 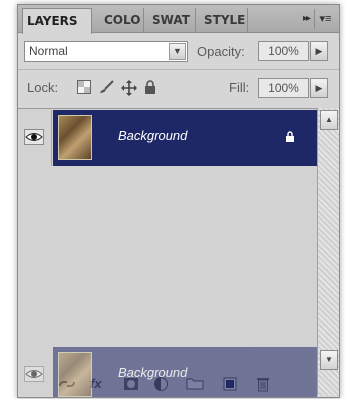 I want to click on opacity-field: 100%, so click(x=283, y=51).